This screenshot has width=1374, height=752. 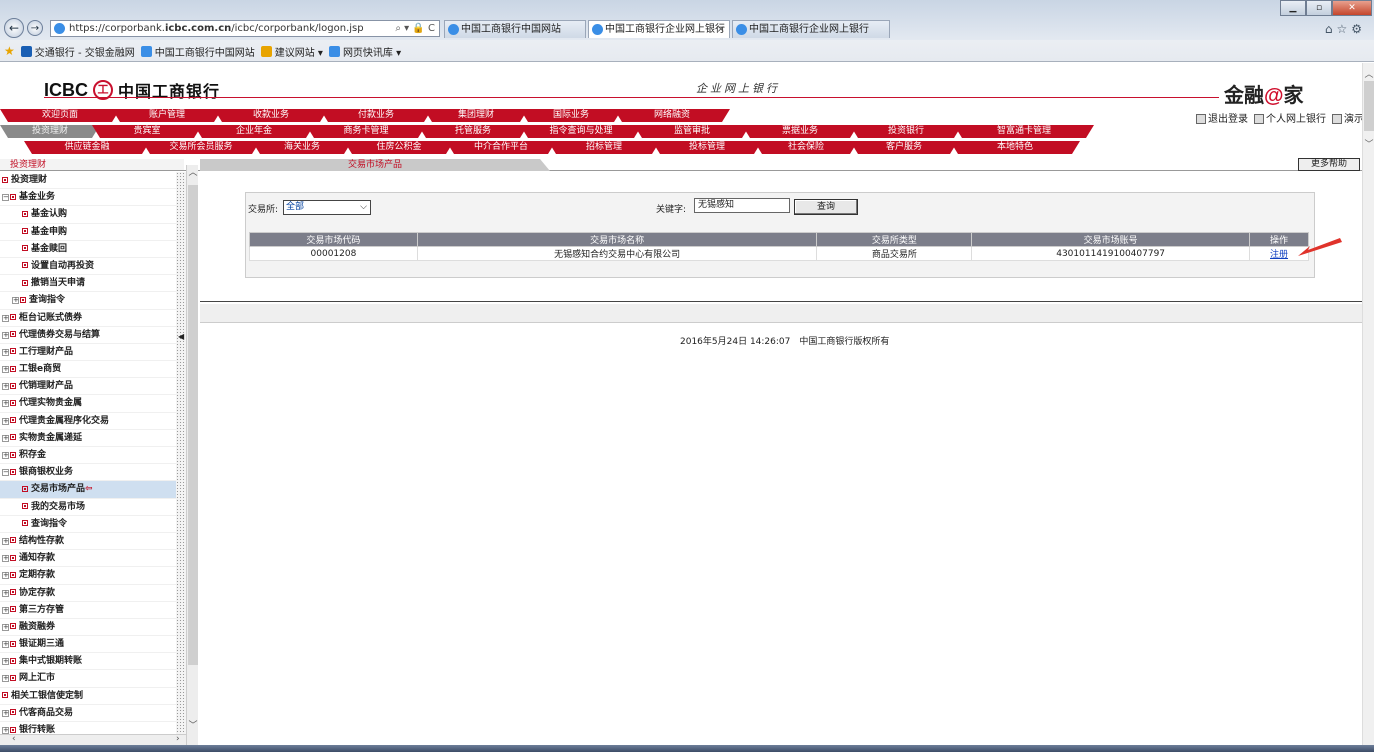 What do you see at coordinates (692, 131) in the screenshot?
I see `menu-item: 监管审批` at bounding box center [692, 131].